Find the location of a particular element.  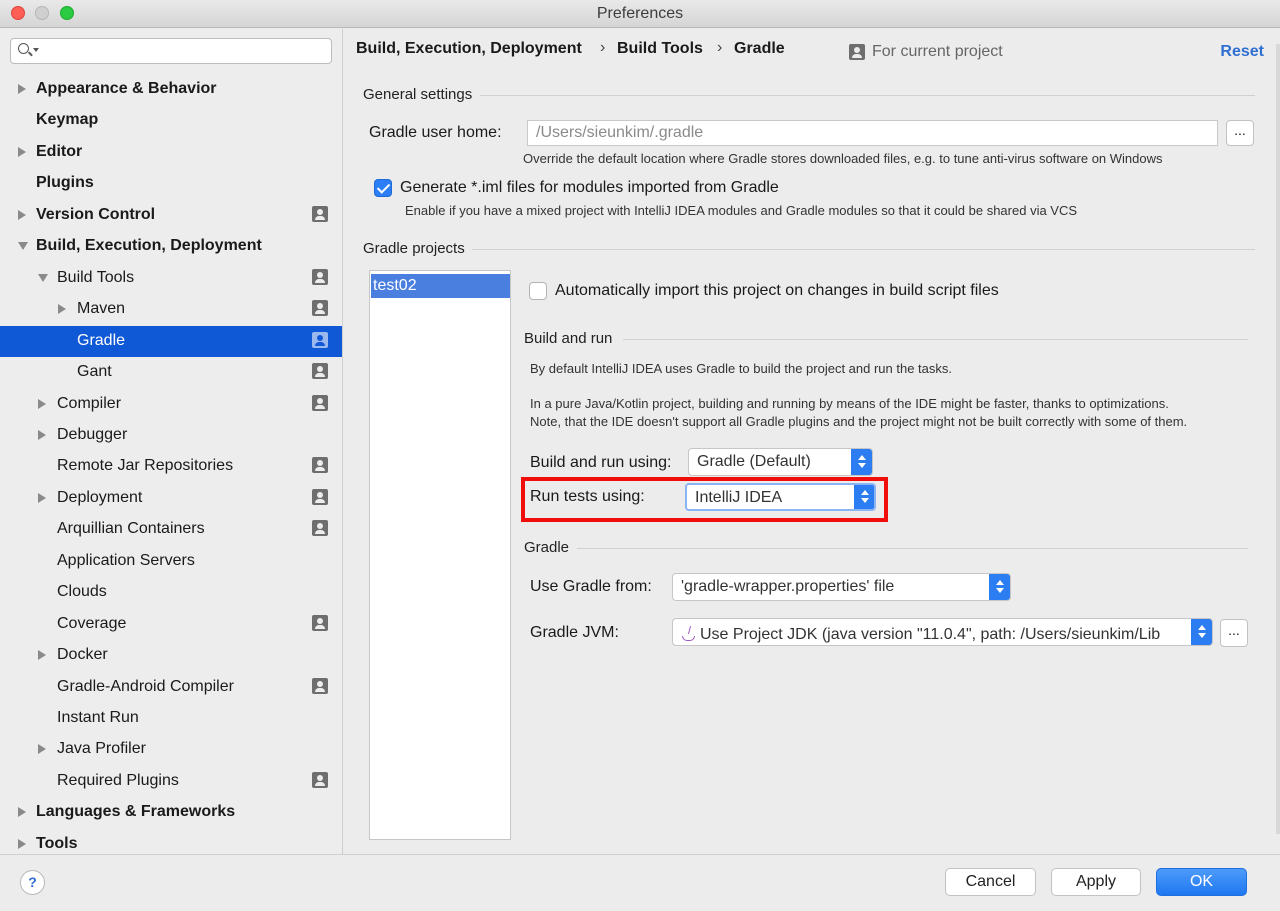

sidebar-item-keymap: Keymap is located at coordinates (171, 120).